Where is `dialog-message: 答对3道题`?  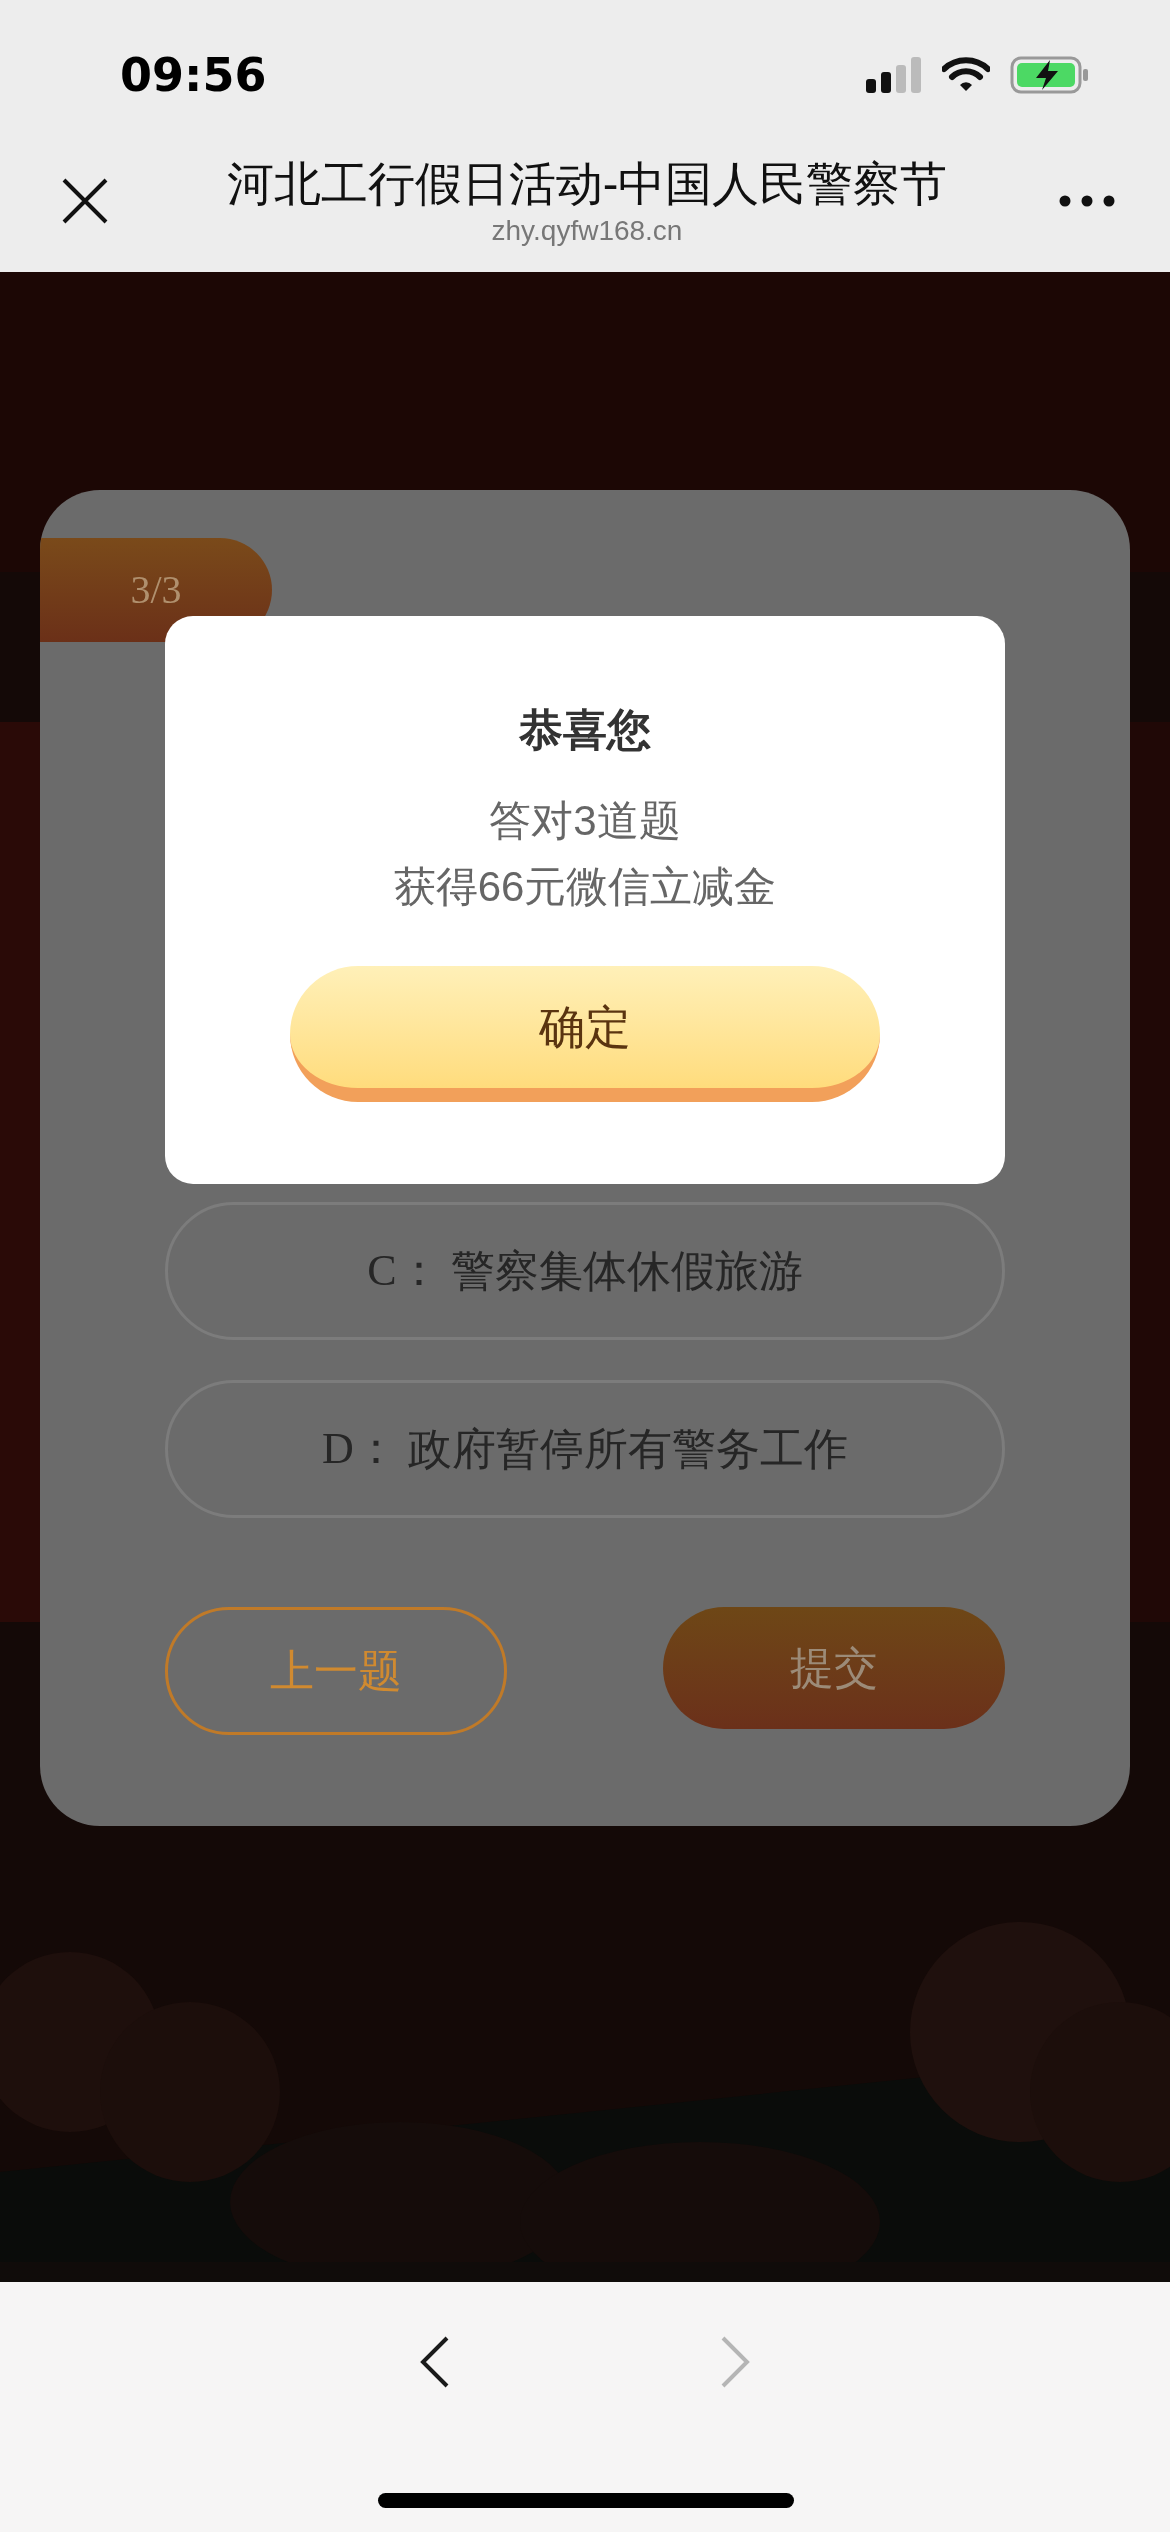
dialog-message: 答对3道题 is located at coordinates (585, 821).